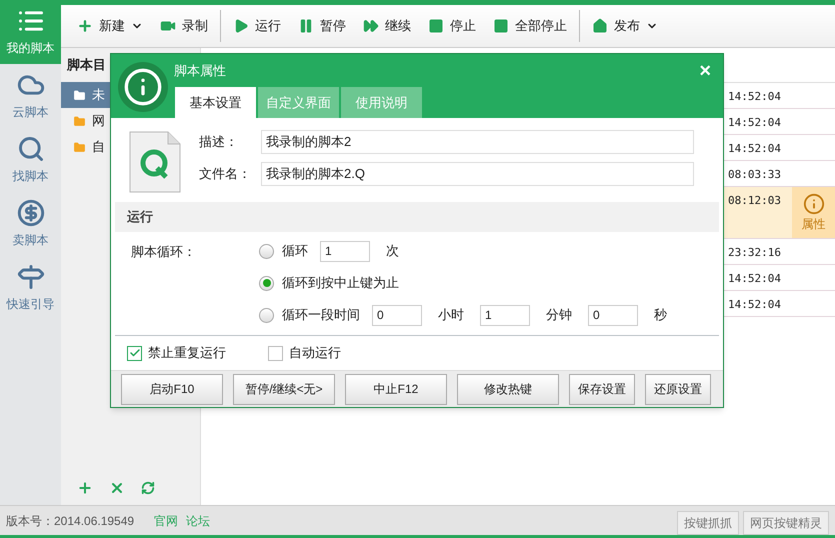  Describe the element at coordinates (778, 213) in the screenshot. I see `table-row: 08:12:03 属性` at that location.